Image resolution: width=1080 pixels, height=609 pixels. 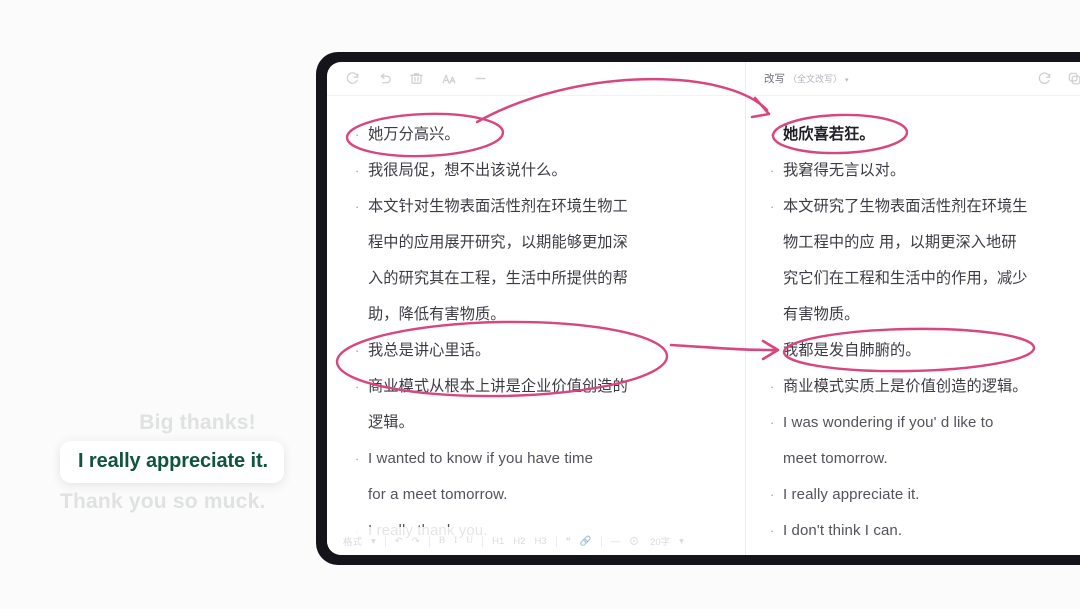 I want to click on rewrite-mode-dropdown: 改写 （全文改写） ▾, so click(x=806, y=78).